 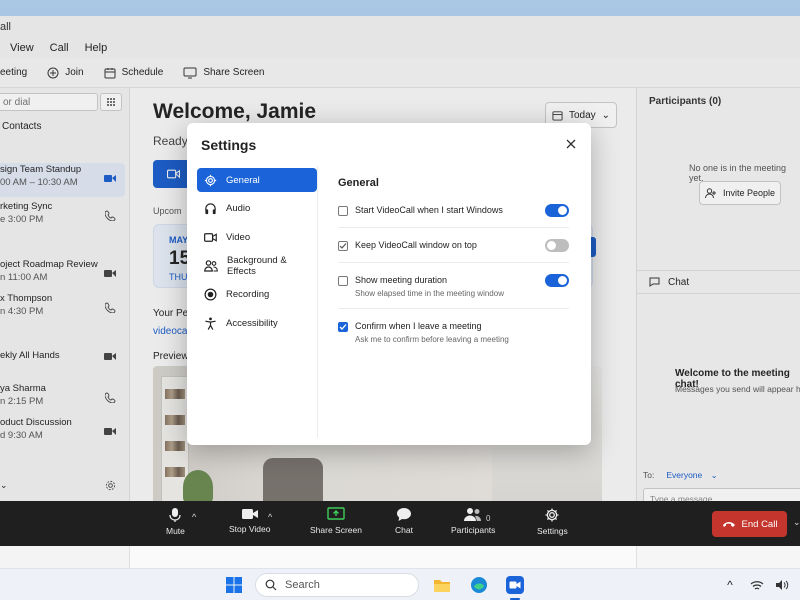 I want to click on videocall-app-icon, so click(x=515, y=585).